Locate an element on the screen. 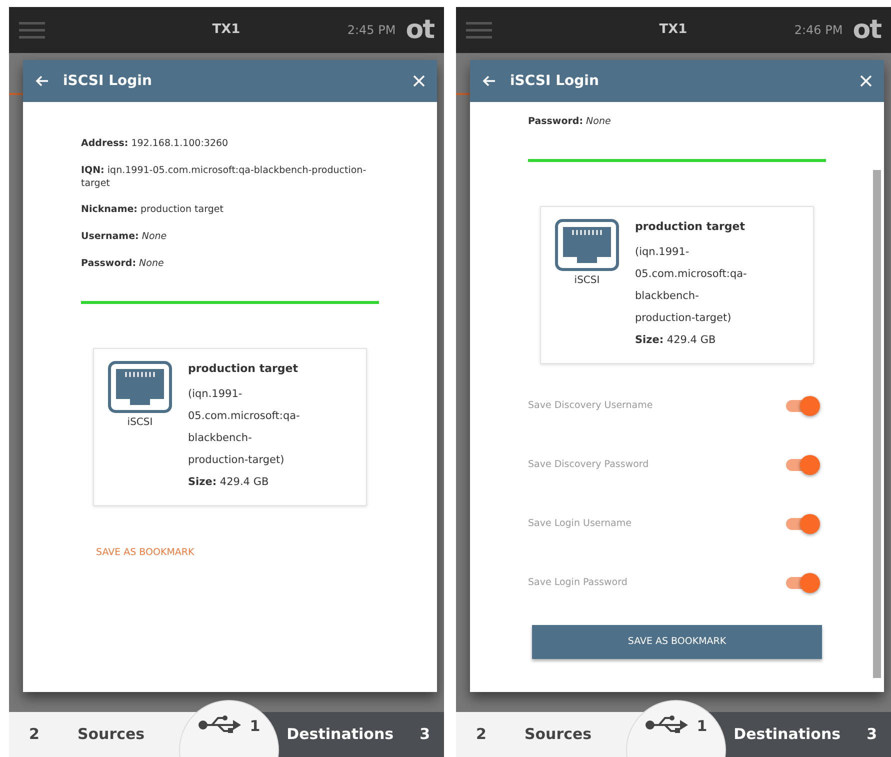 Image resolution: width=891 pixels, height=757 pixels. save-bookmark-button: SAVE AS BOOKMARK is located at coordinates (677, 642).